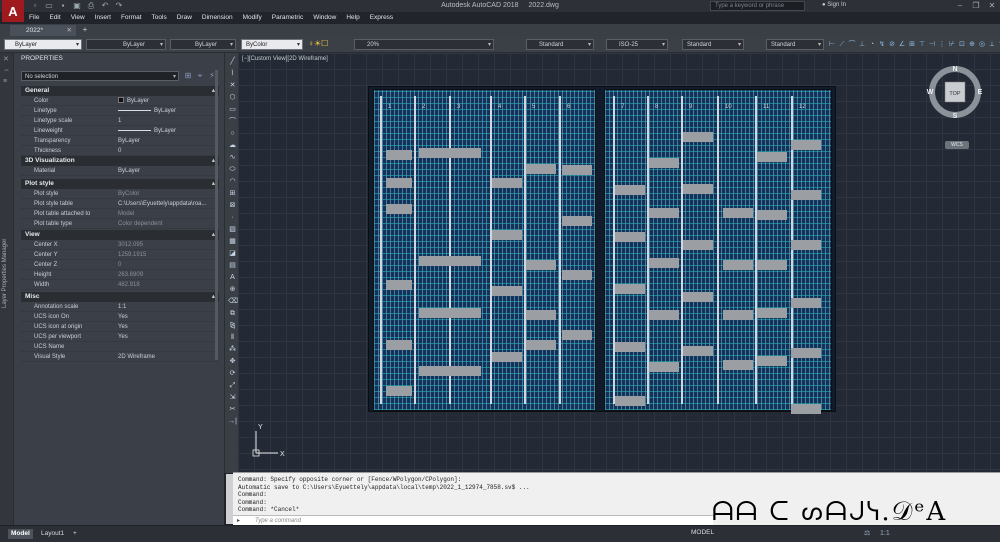 This screenshot has height=542, width=1000. I want to click on command-input: ▸ Type a command, so click(473, 520).